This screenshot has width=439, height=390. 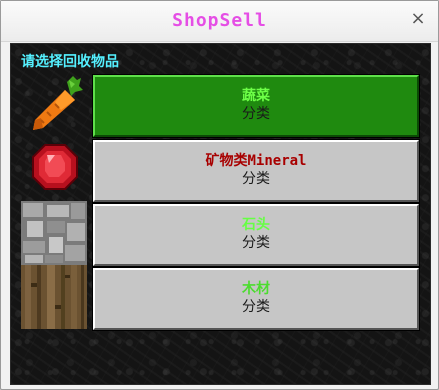 What do you see at coordinates (54, 297) in the screenshot?
I see `wood-block-icon` at bounding box center [54, 297].